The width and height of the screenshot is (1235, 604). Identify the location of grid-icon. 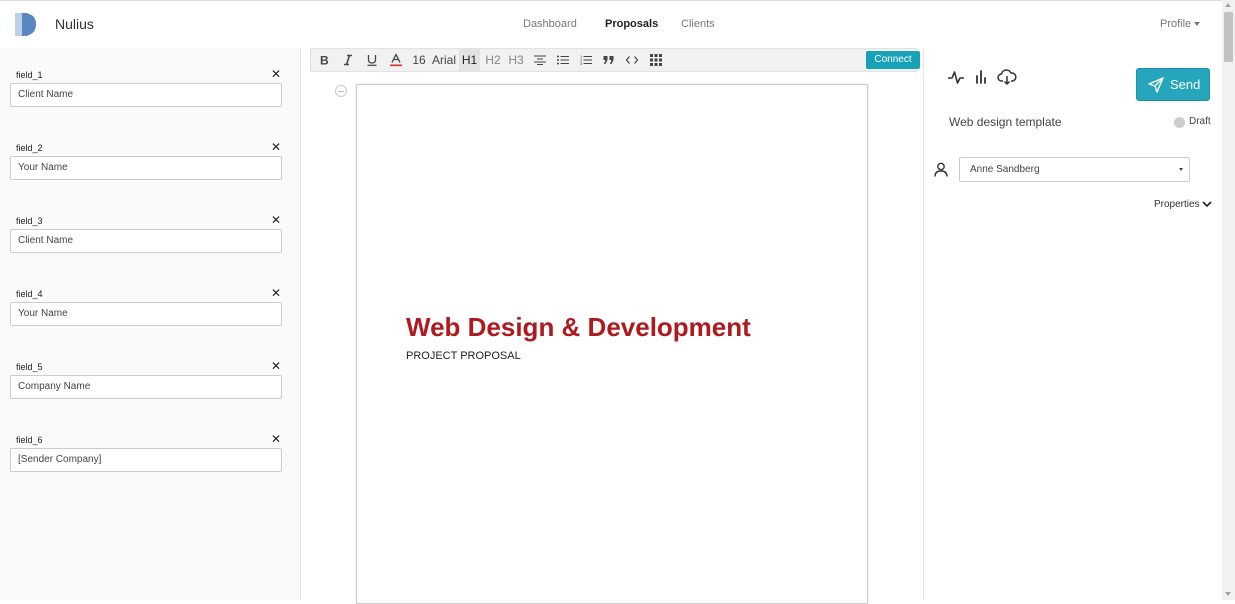
(656, 60).